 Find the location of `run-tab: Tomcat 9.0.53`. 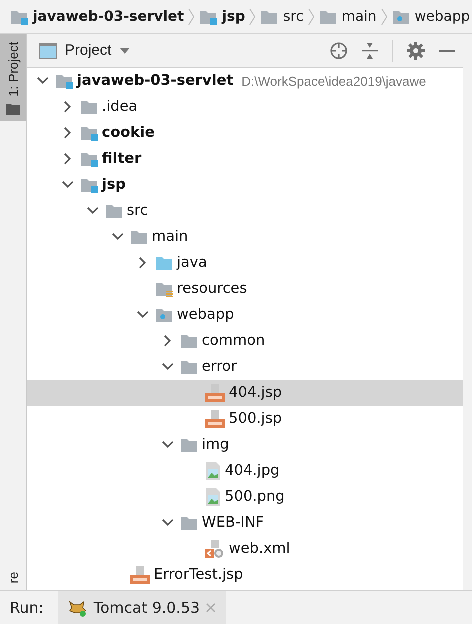

run-tab: Tomcat 9.0.53 is located at coordinates (142, 607).